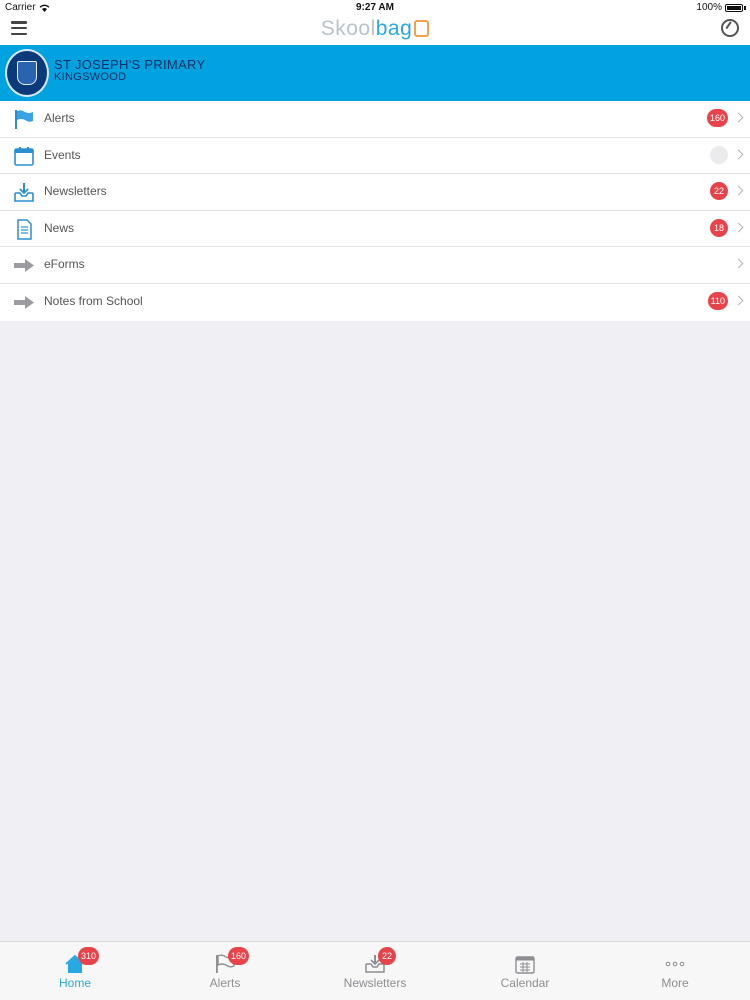 This screenshot has height=1000, width=750. What do you see at coordinates (348, 28) in the screenshot?
I see `logo-text-skool: Skool` at bounding box center [348, 28].